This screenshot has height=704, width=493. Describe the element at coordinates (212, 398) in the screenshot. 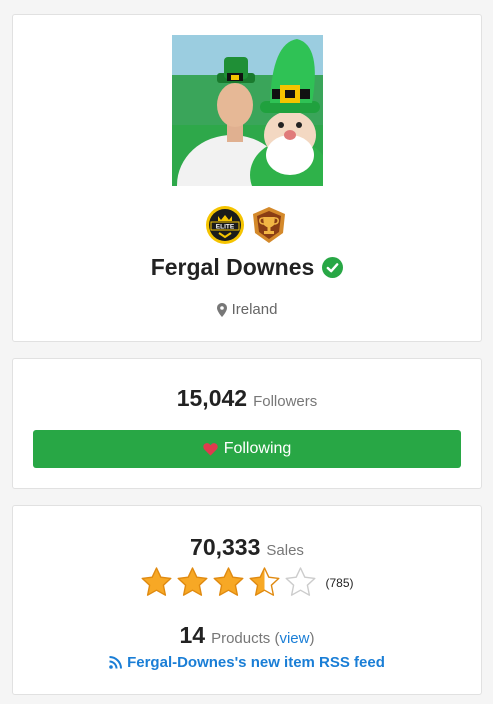

I see `followers-count: 15,042` at that location.